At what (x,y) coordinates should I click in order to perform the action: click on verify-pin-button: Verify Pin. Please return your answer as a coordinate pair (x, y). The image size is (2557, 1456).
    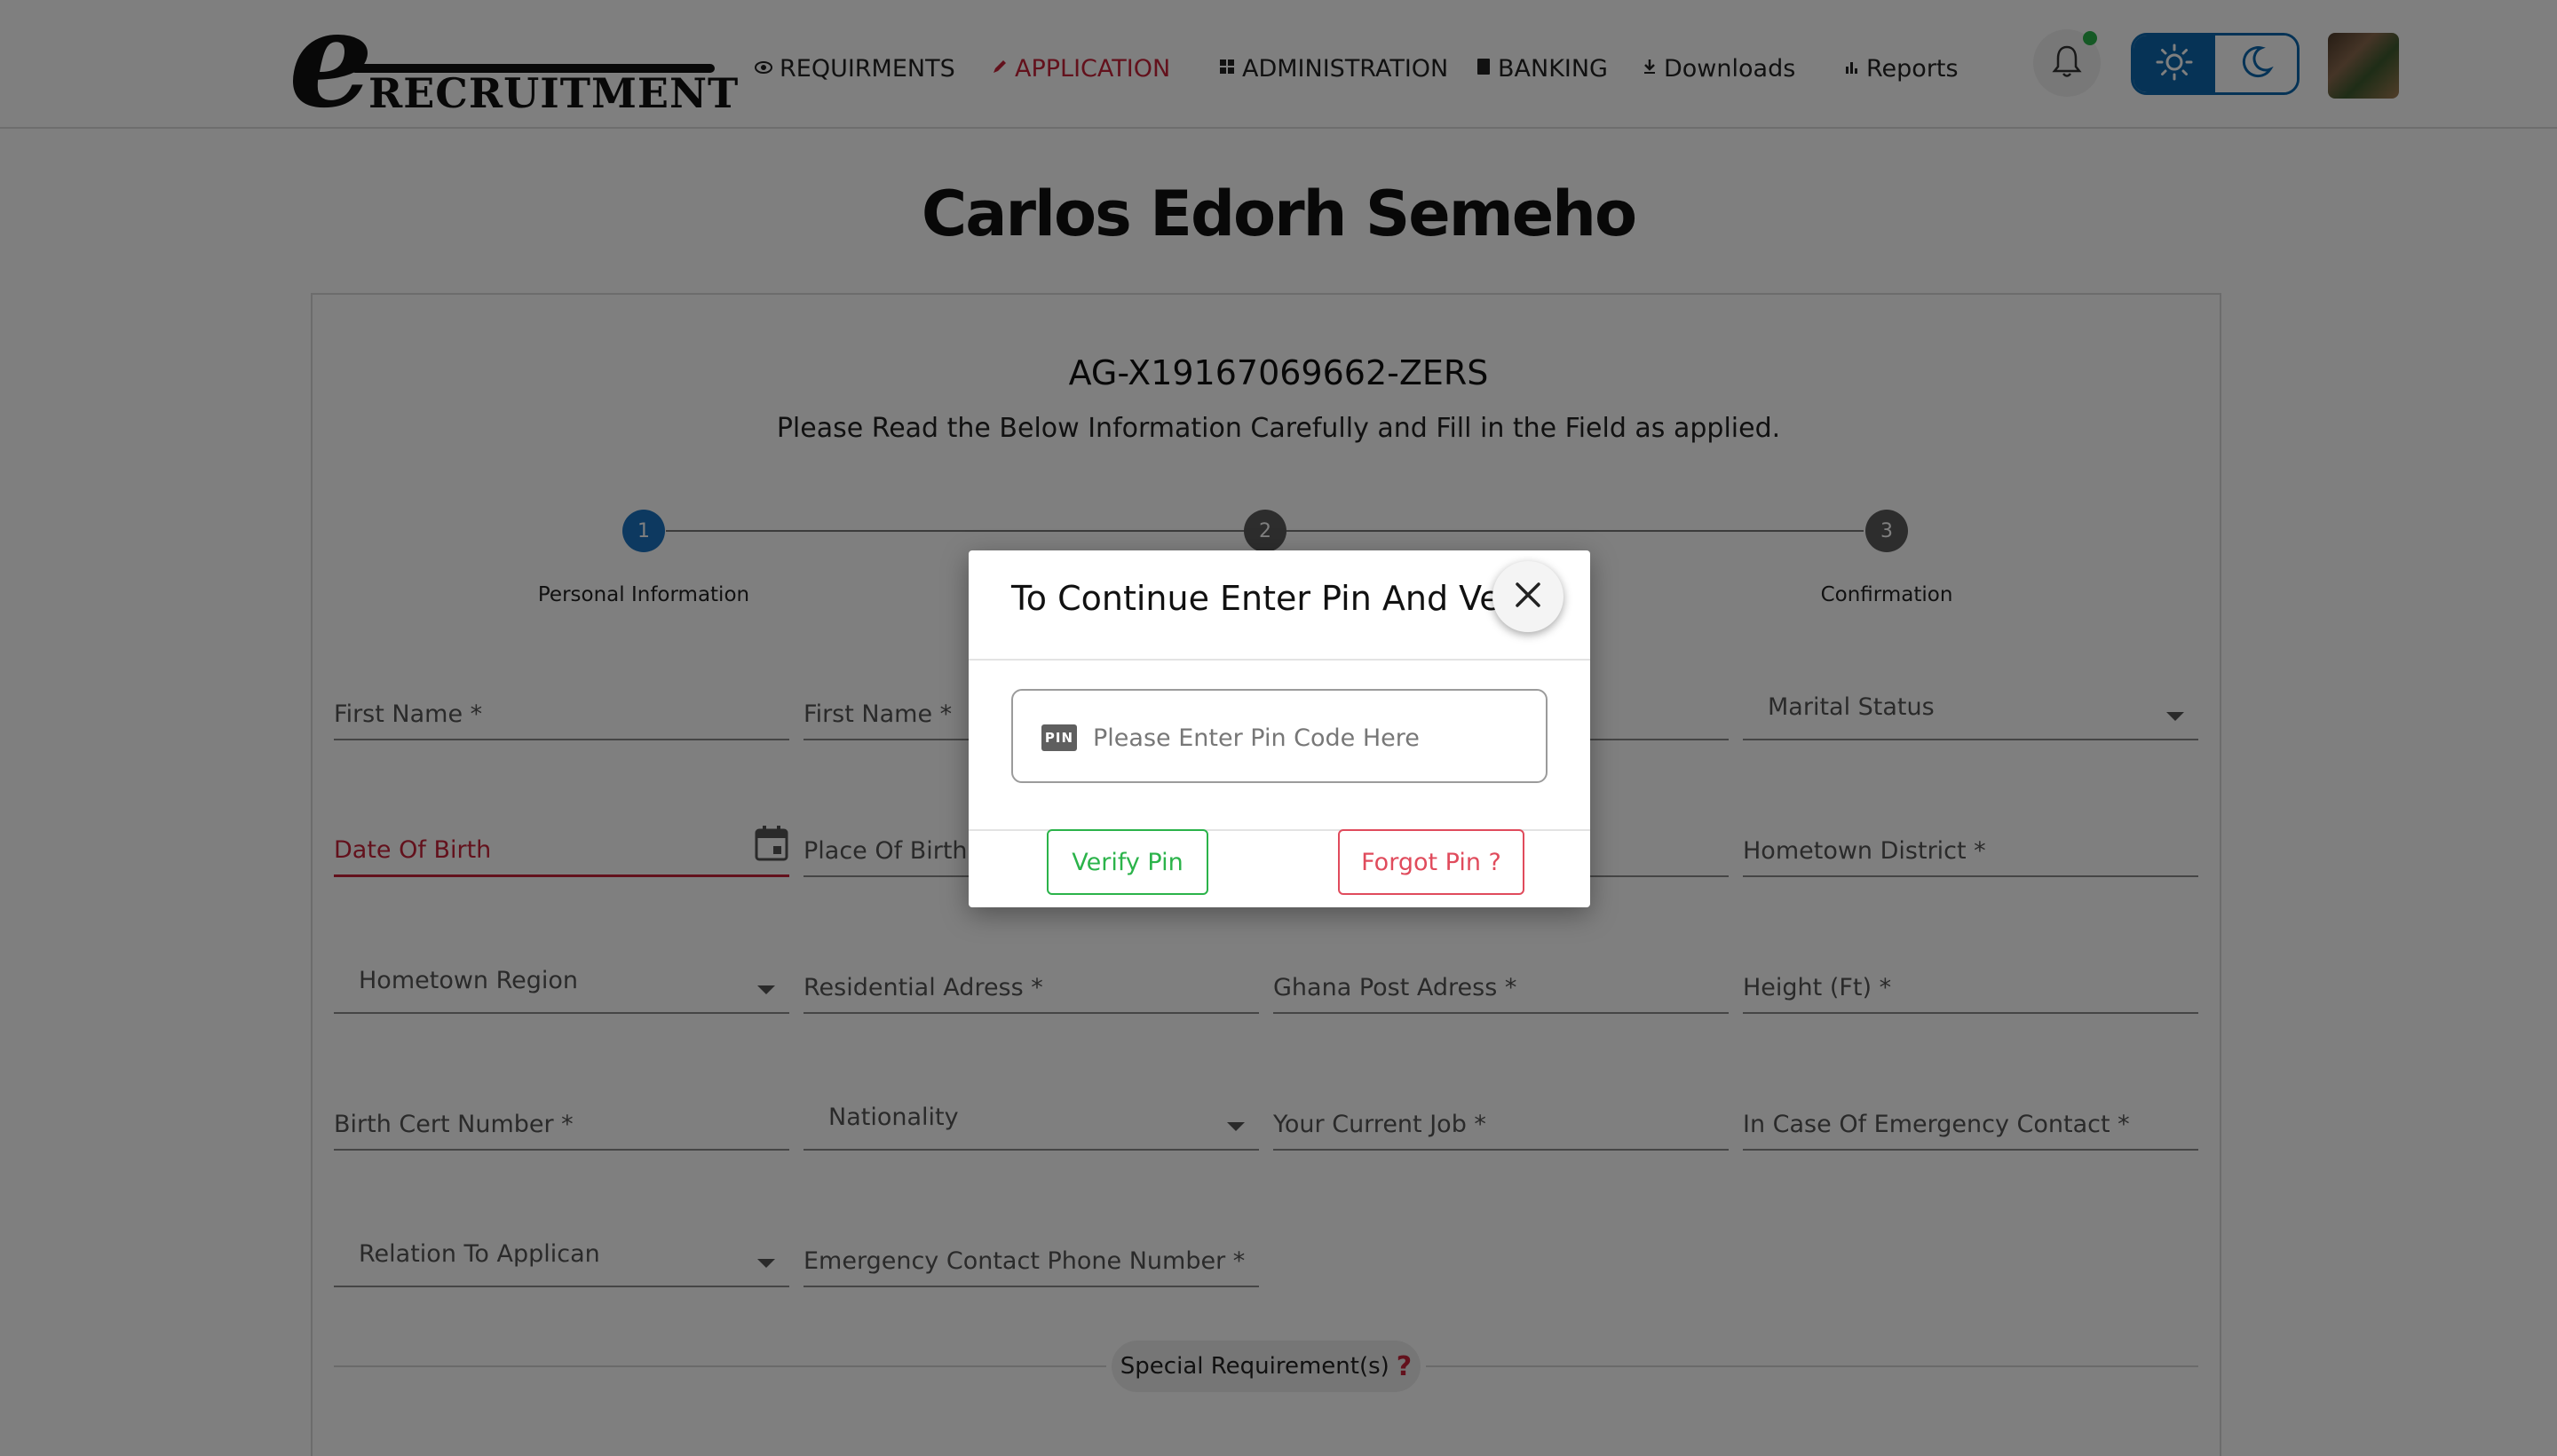
    Looking at the image, I should click on (1127, 862).